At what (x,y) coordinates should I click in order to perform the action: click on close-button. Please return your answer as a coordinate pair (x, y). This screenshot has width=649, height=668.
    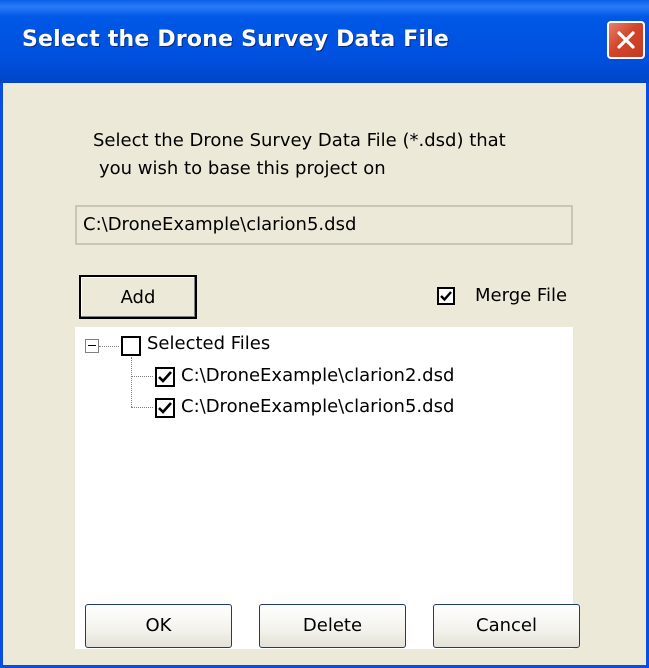
    Looking at the image, I should click on (626, 40).